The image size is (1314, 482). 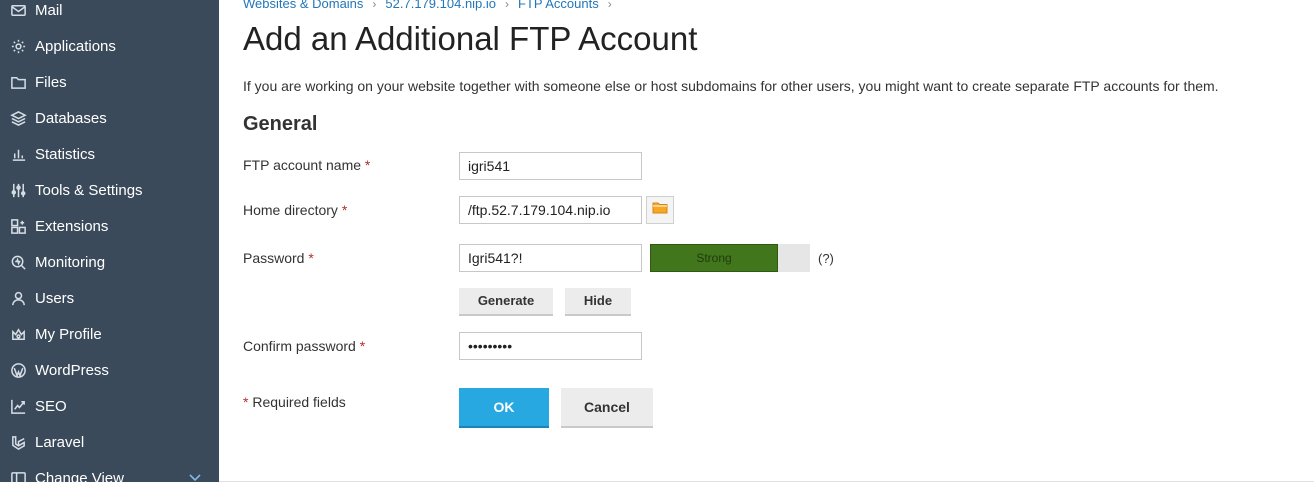 I want to click on user-icon, so click(x=18, y=298).